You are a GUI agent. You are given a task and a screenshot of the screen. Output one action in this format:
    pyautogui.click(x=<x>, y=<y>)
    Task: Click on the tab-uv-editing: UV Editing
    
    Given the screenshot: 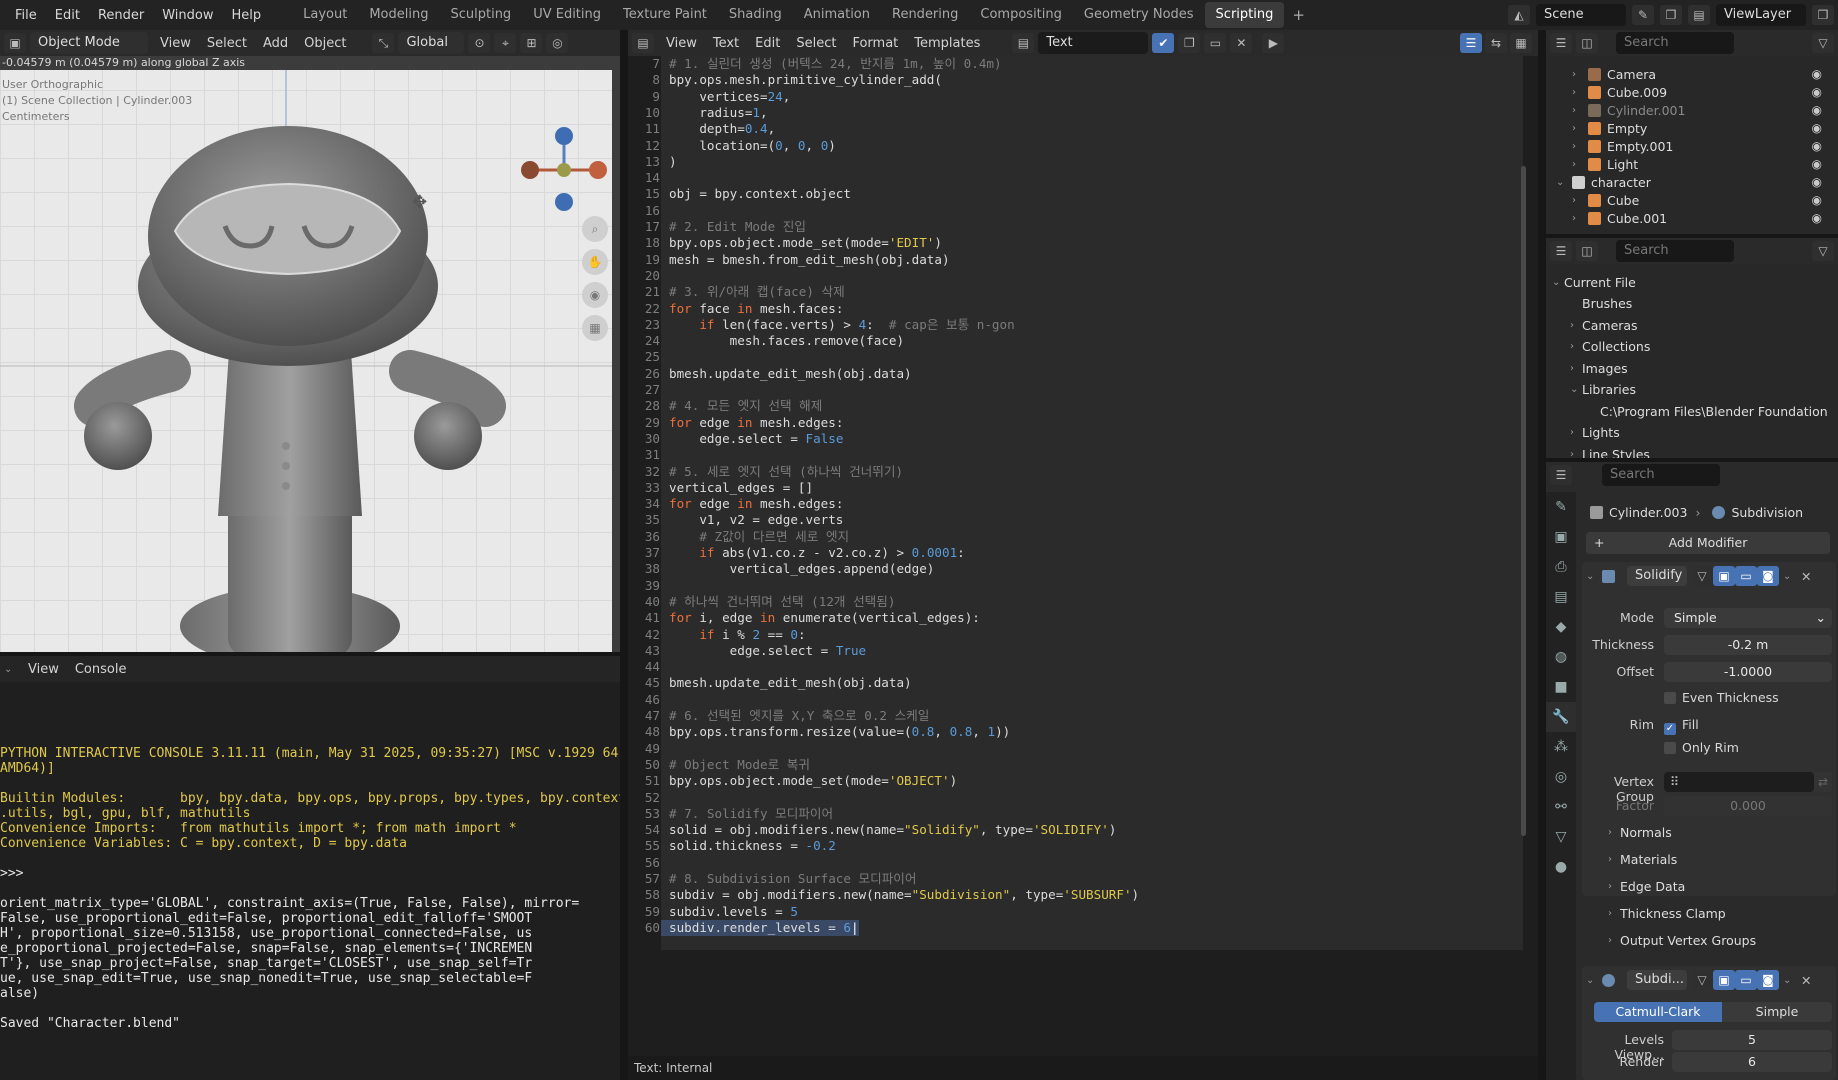 What is the action you would take?
    pyautogui.click(x=567, y=15)
    